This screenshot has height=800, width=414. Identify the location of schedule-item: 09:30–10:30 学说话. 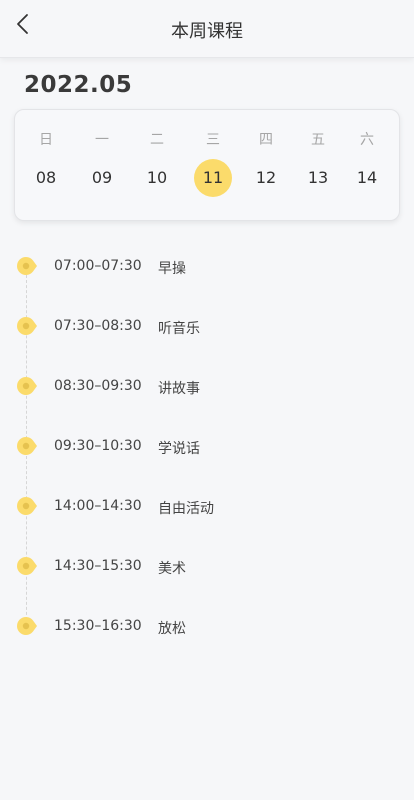
(207, 446).